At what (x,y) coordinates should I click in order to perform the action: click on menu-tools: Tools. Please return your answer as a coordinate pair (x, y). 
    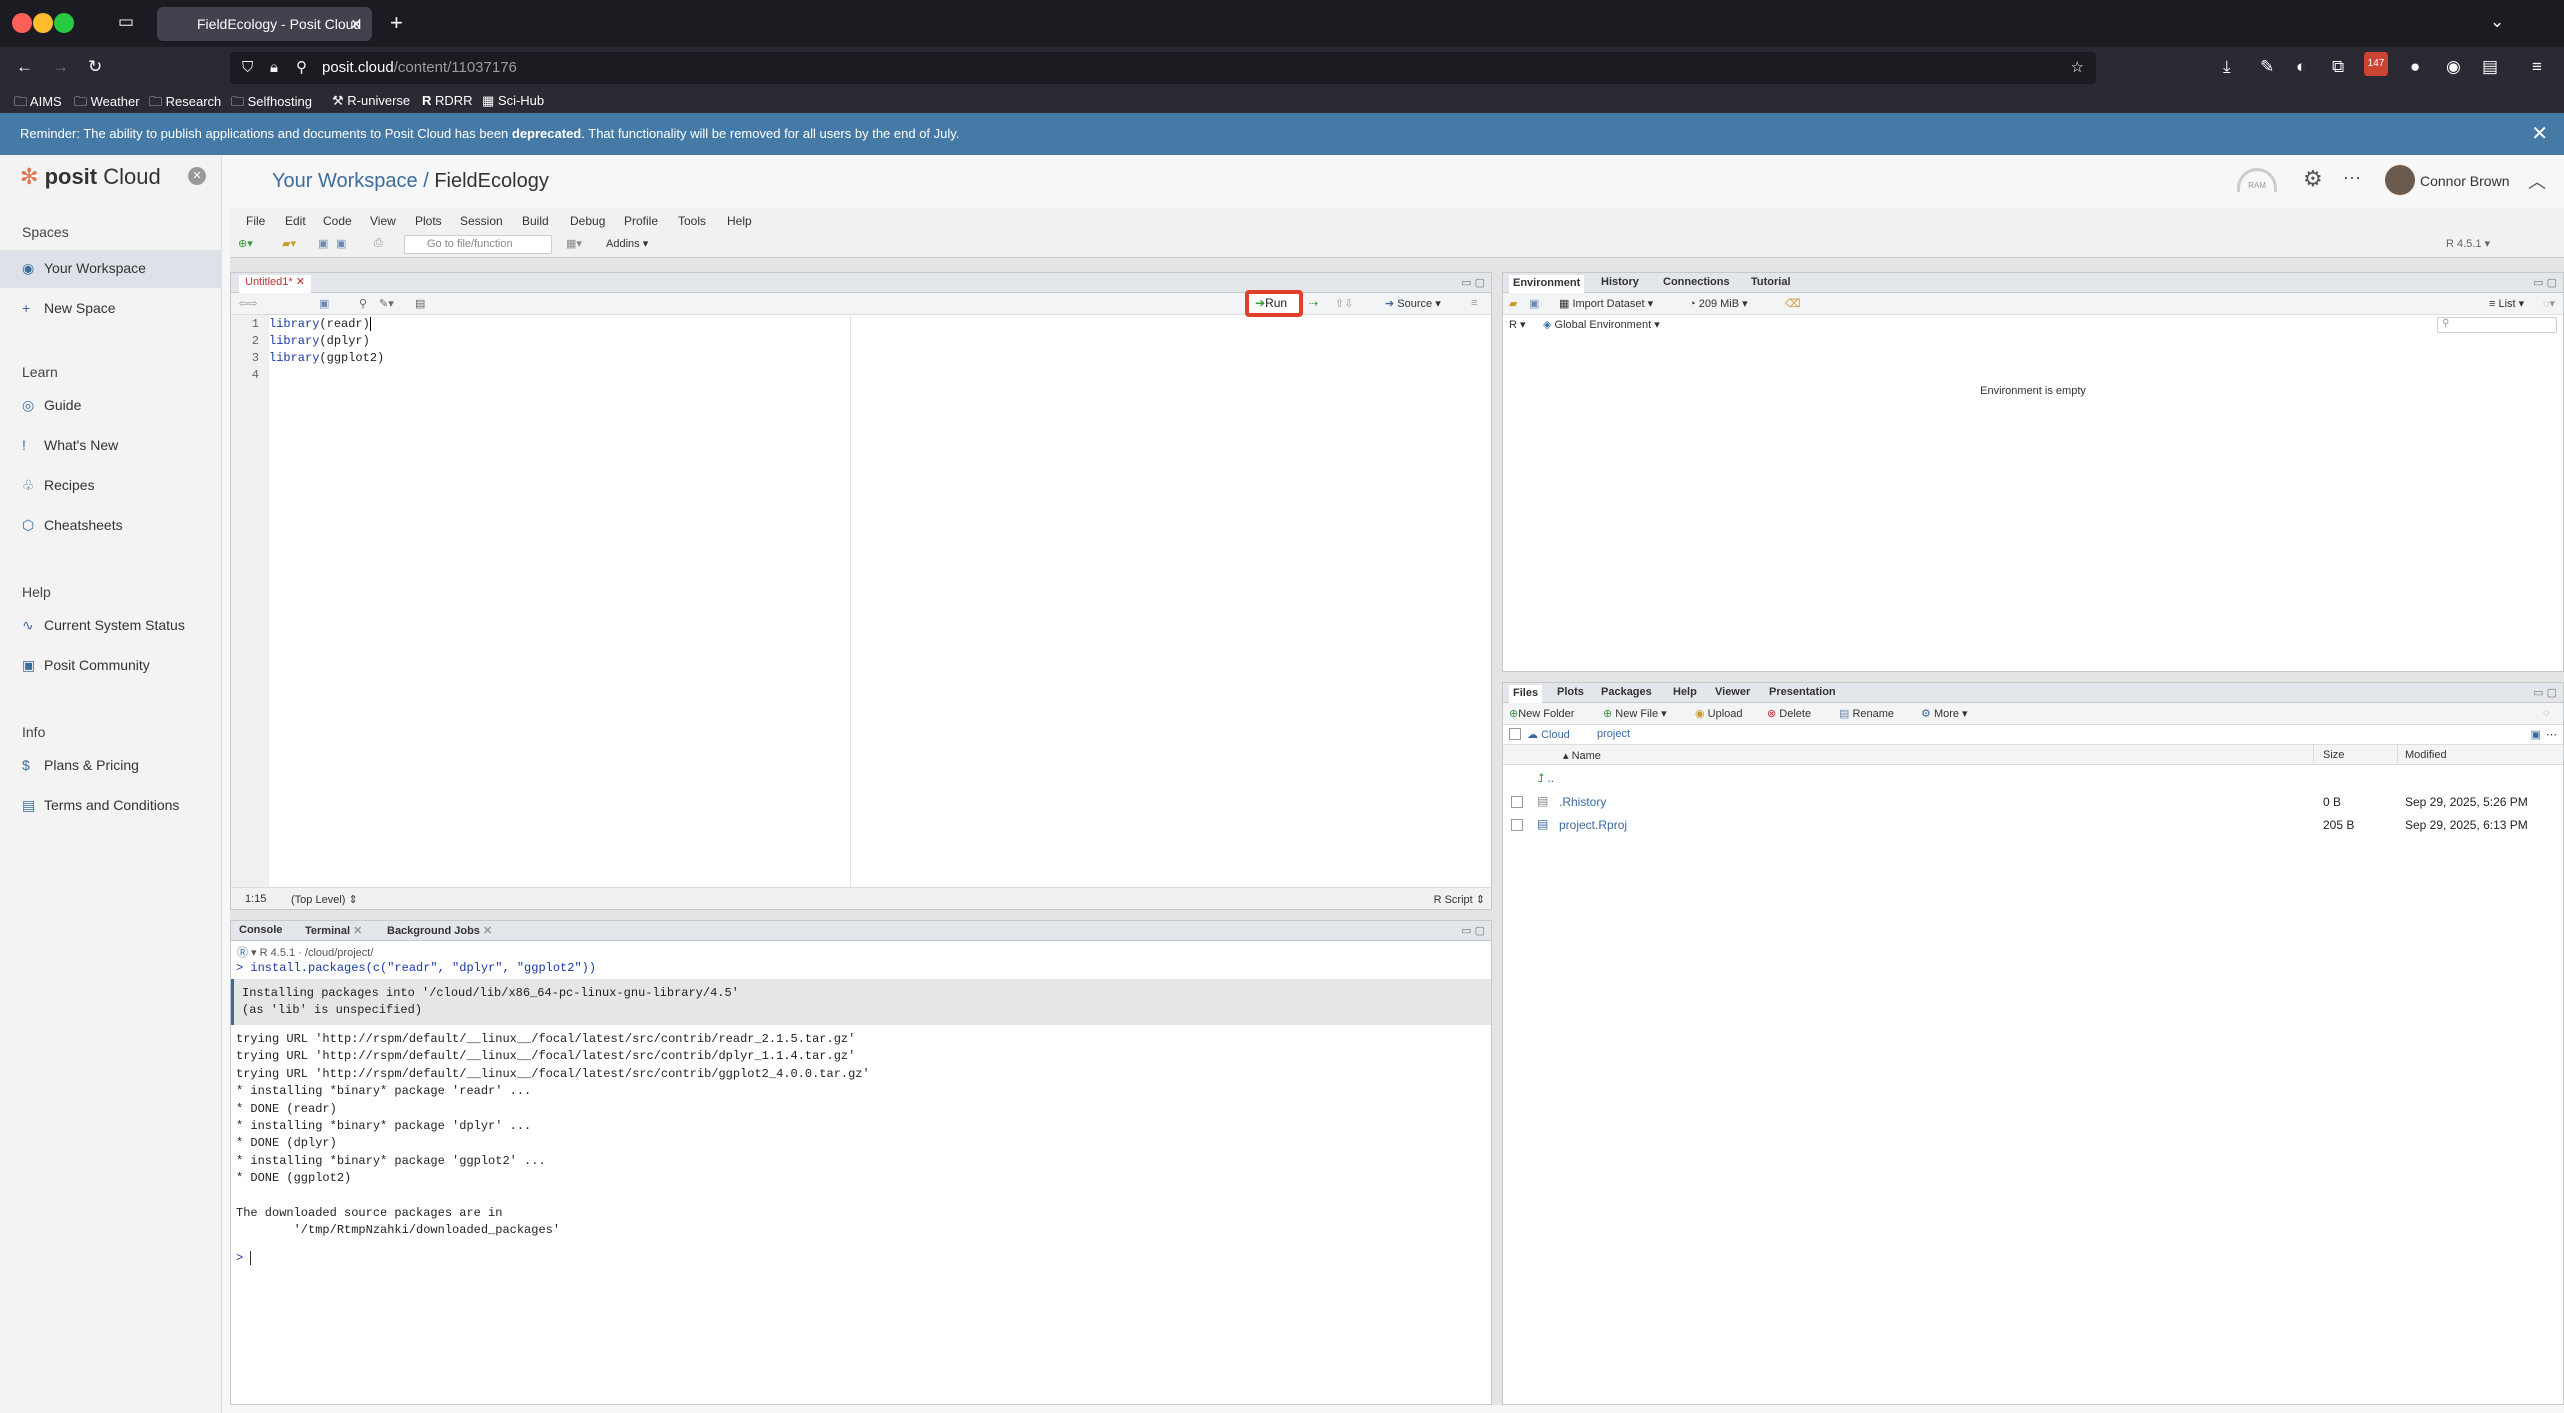
    Looking at the image, I should click on (692, 221).